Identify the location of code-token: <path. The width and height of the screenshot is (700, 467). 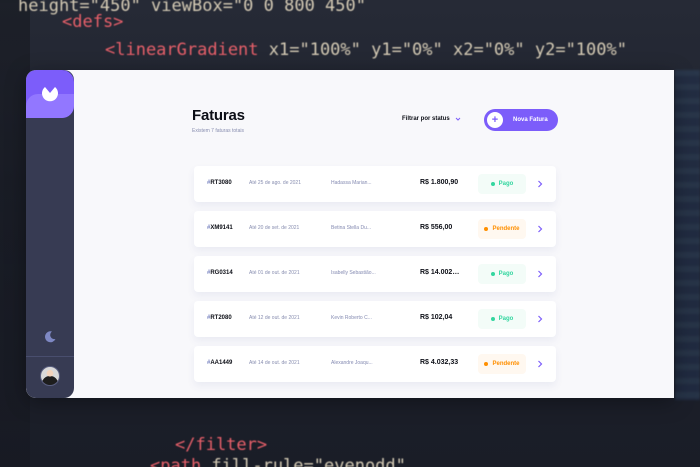
(181, 461).